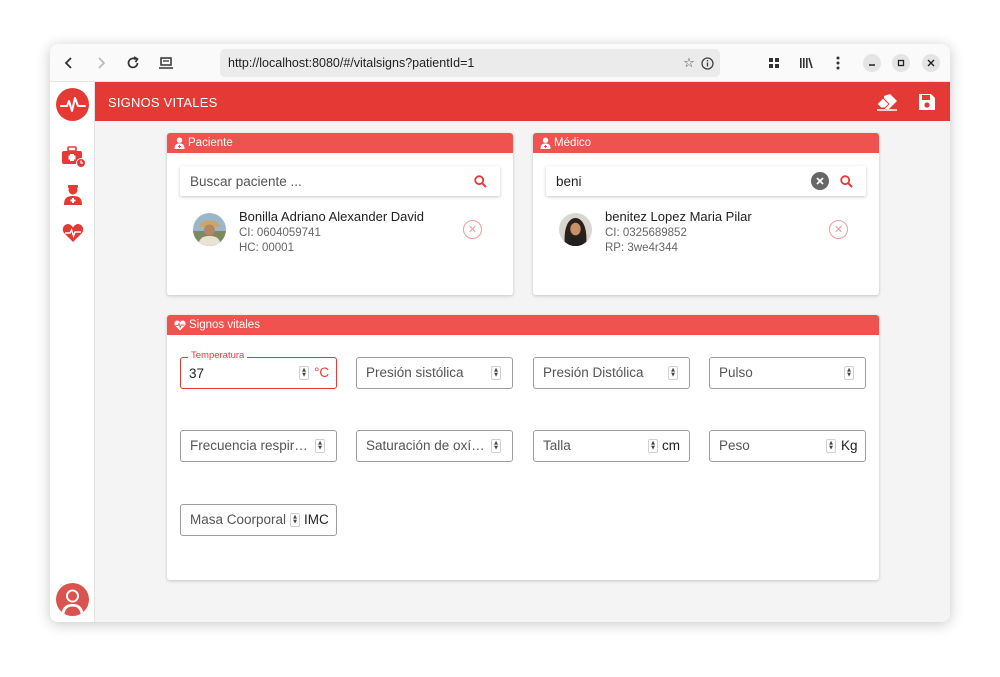  What do you see at coordinates (315, 181) in the screenshot?
I see `patient-search-input` at bounding box center [315, 181].